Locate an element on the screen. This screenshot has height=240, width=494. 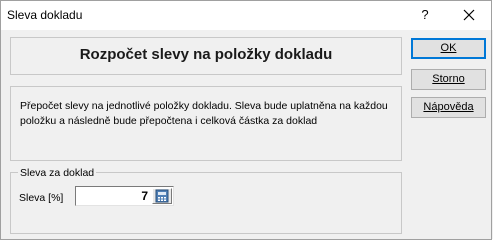
close-button is located at coordinates (469, 15).